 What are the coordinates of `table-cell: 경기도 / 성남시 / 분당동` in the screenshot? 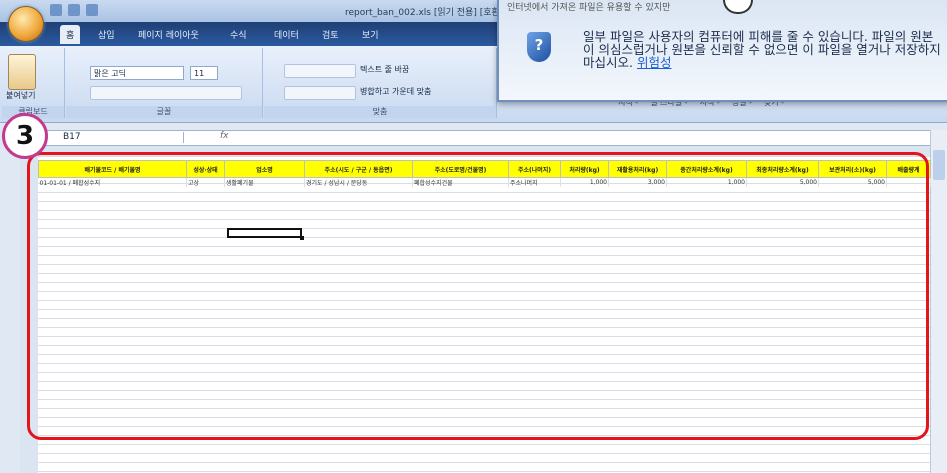 It's located at (358, 182).